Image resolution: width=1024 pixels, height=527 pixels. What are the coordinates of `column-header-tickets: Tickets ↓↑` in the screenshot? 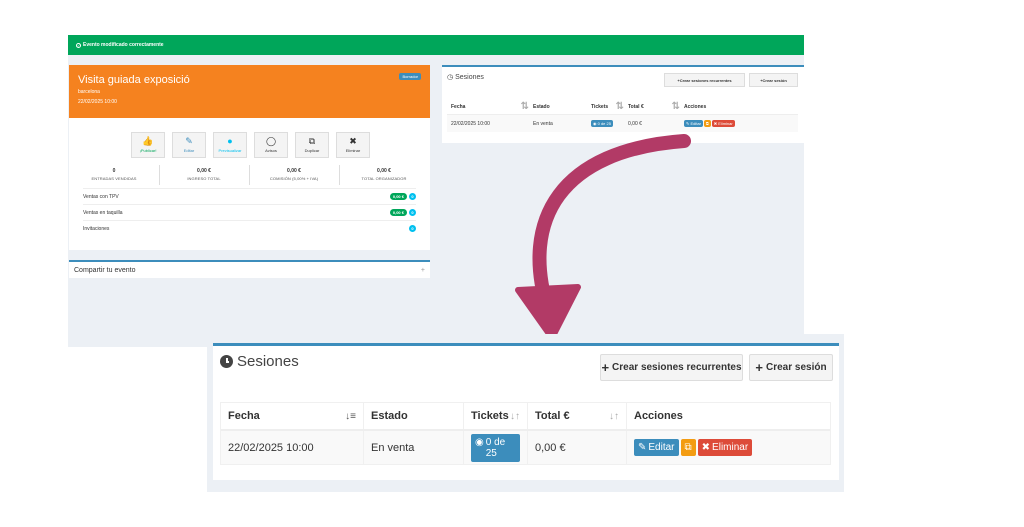 It's located at (496, 416).